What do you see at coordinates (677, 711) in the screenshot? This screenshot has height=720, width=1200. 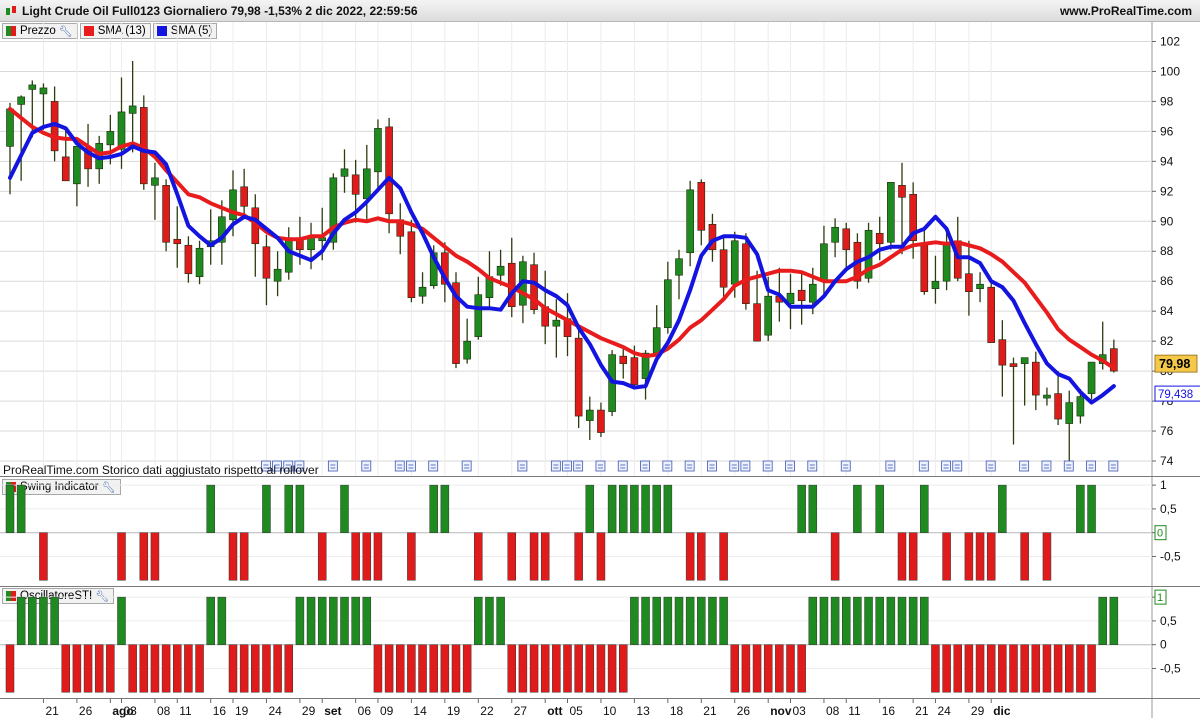 I see `x-tick-label: 18` at bounding box center [677, 711].